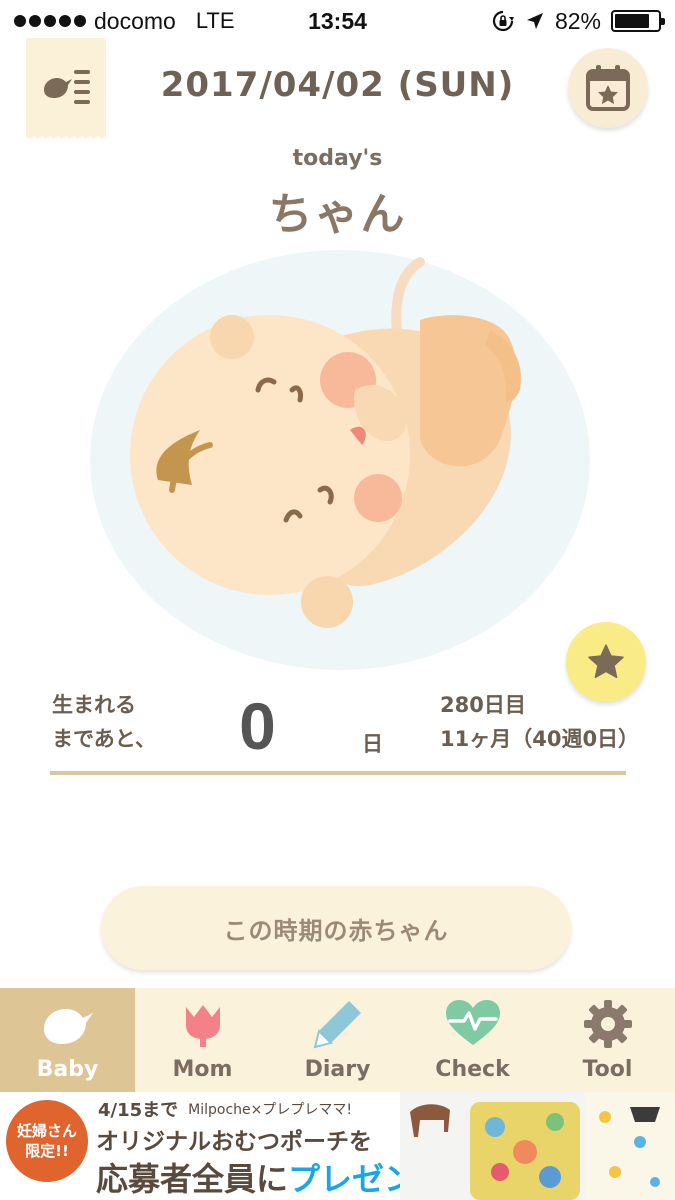  I want to click on ad-badge-line1: 妊婦さん, so click(46, 1131).